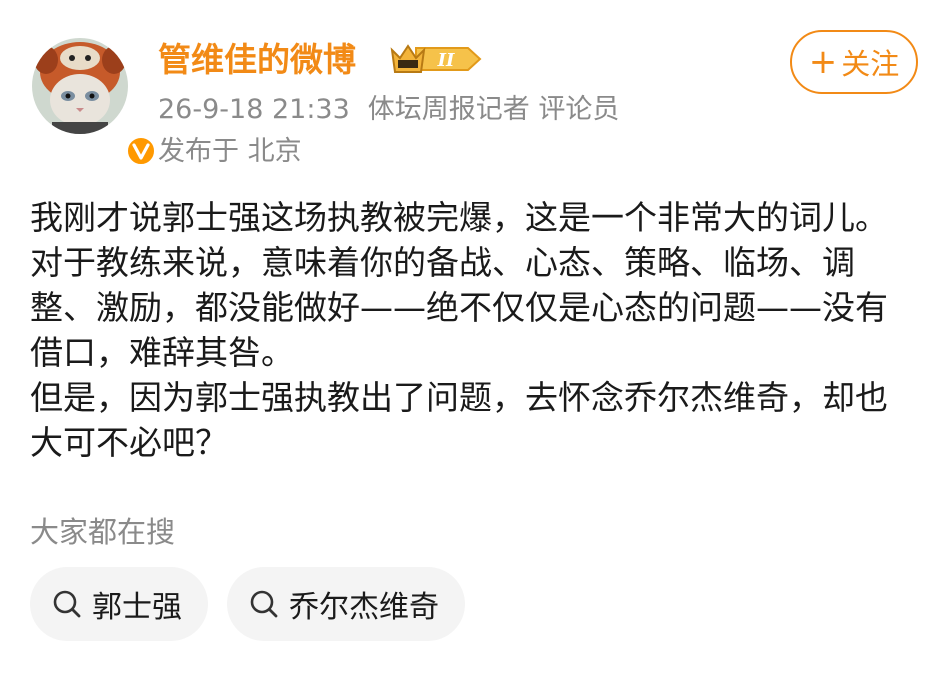  I want to click on avatar-image, so click(80, 86).